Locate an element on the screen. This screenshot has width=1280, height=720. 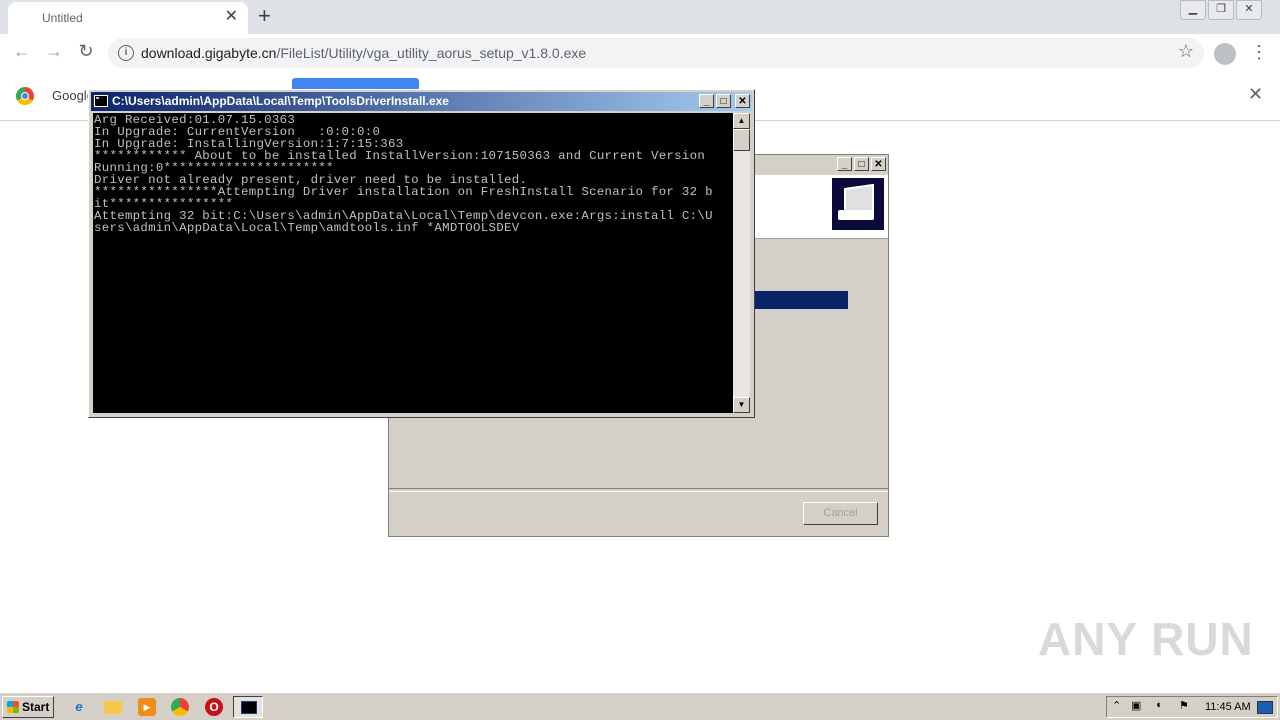
installer-window-controls: _ □ ✕ is located at coordinates (861, 164).